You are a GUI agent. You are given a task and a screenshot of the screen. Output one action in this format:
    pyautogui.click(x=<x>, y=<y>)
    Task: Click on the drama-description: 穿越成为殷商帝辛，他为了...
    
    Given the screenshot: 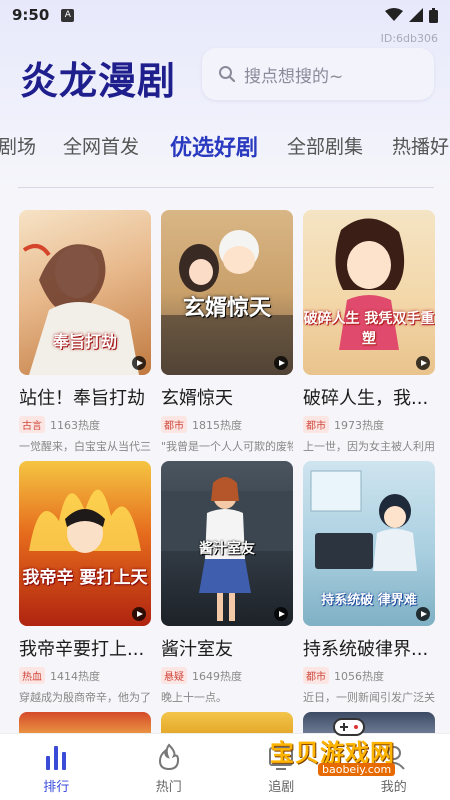 What is the action you would take?
    pyautogui.click(x=85, y=697)
    